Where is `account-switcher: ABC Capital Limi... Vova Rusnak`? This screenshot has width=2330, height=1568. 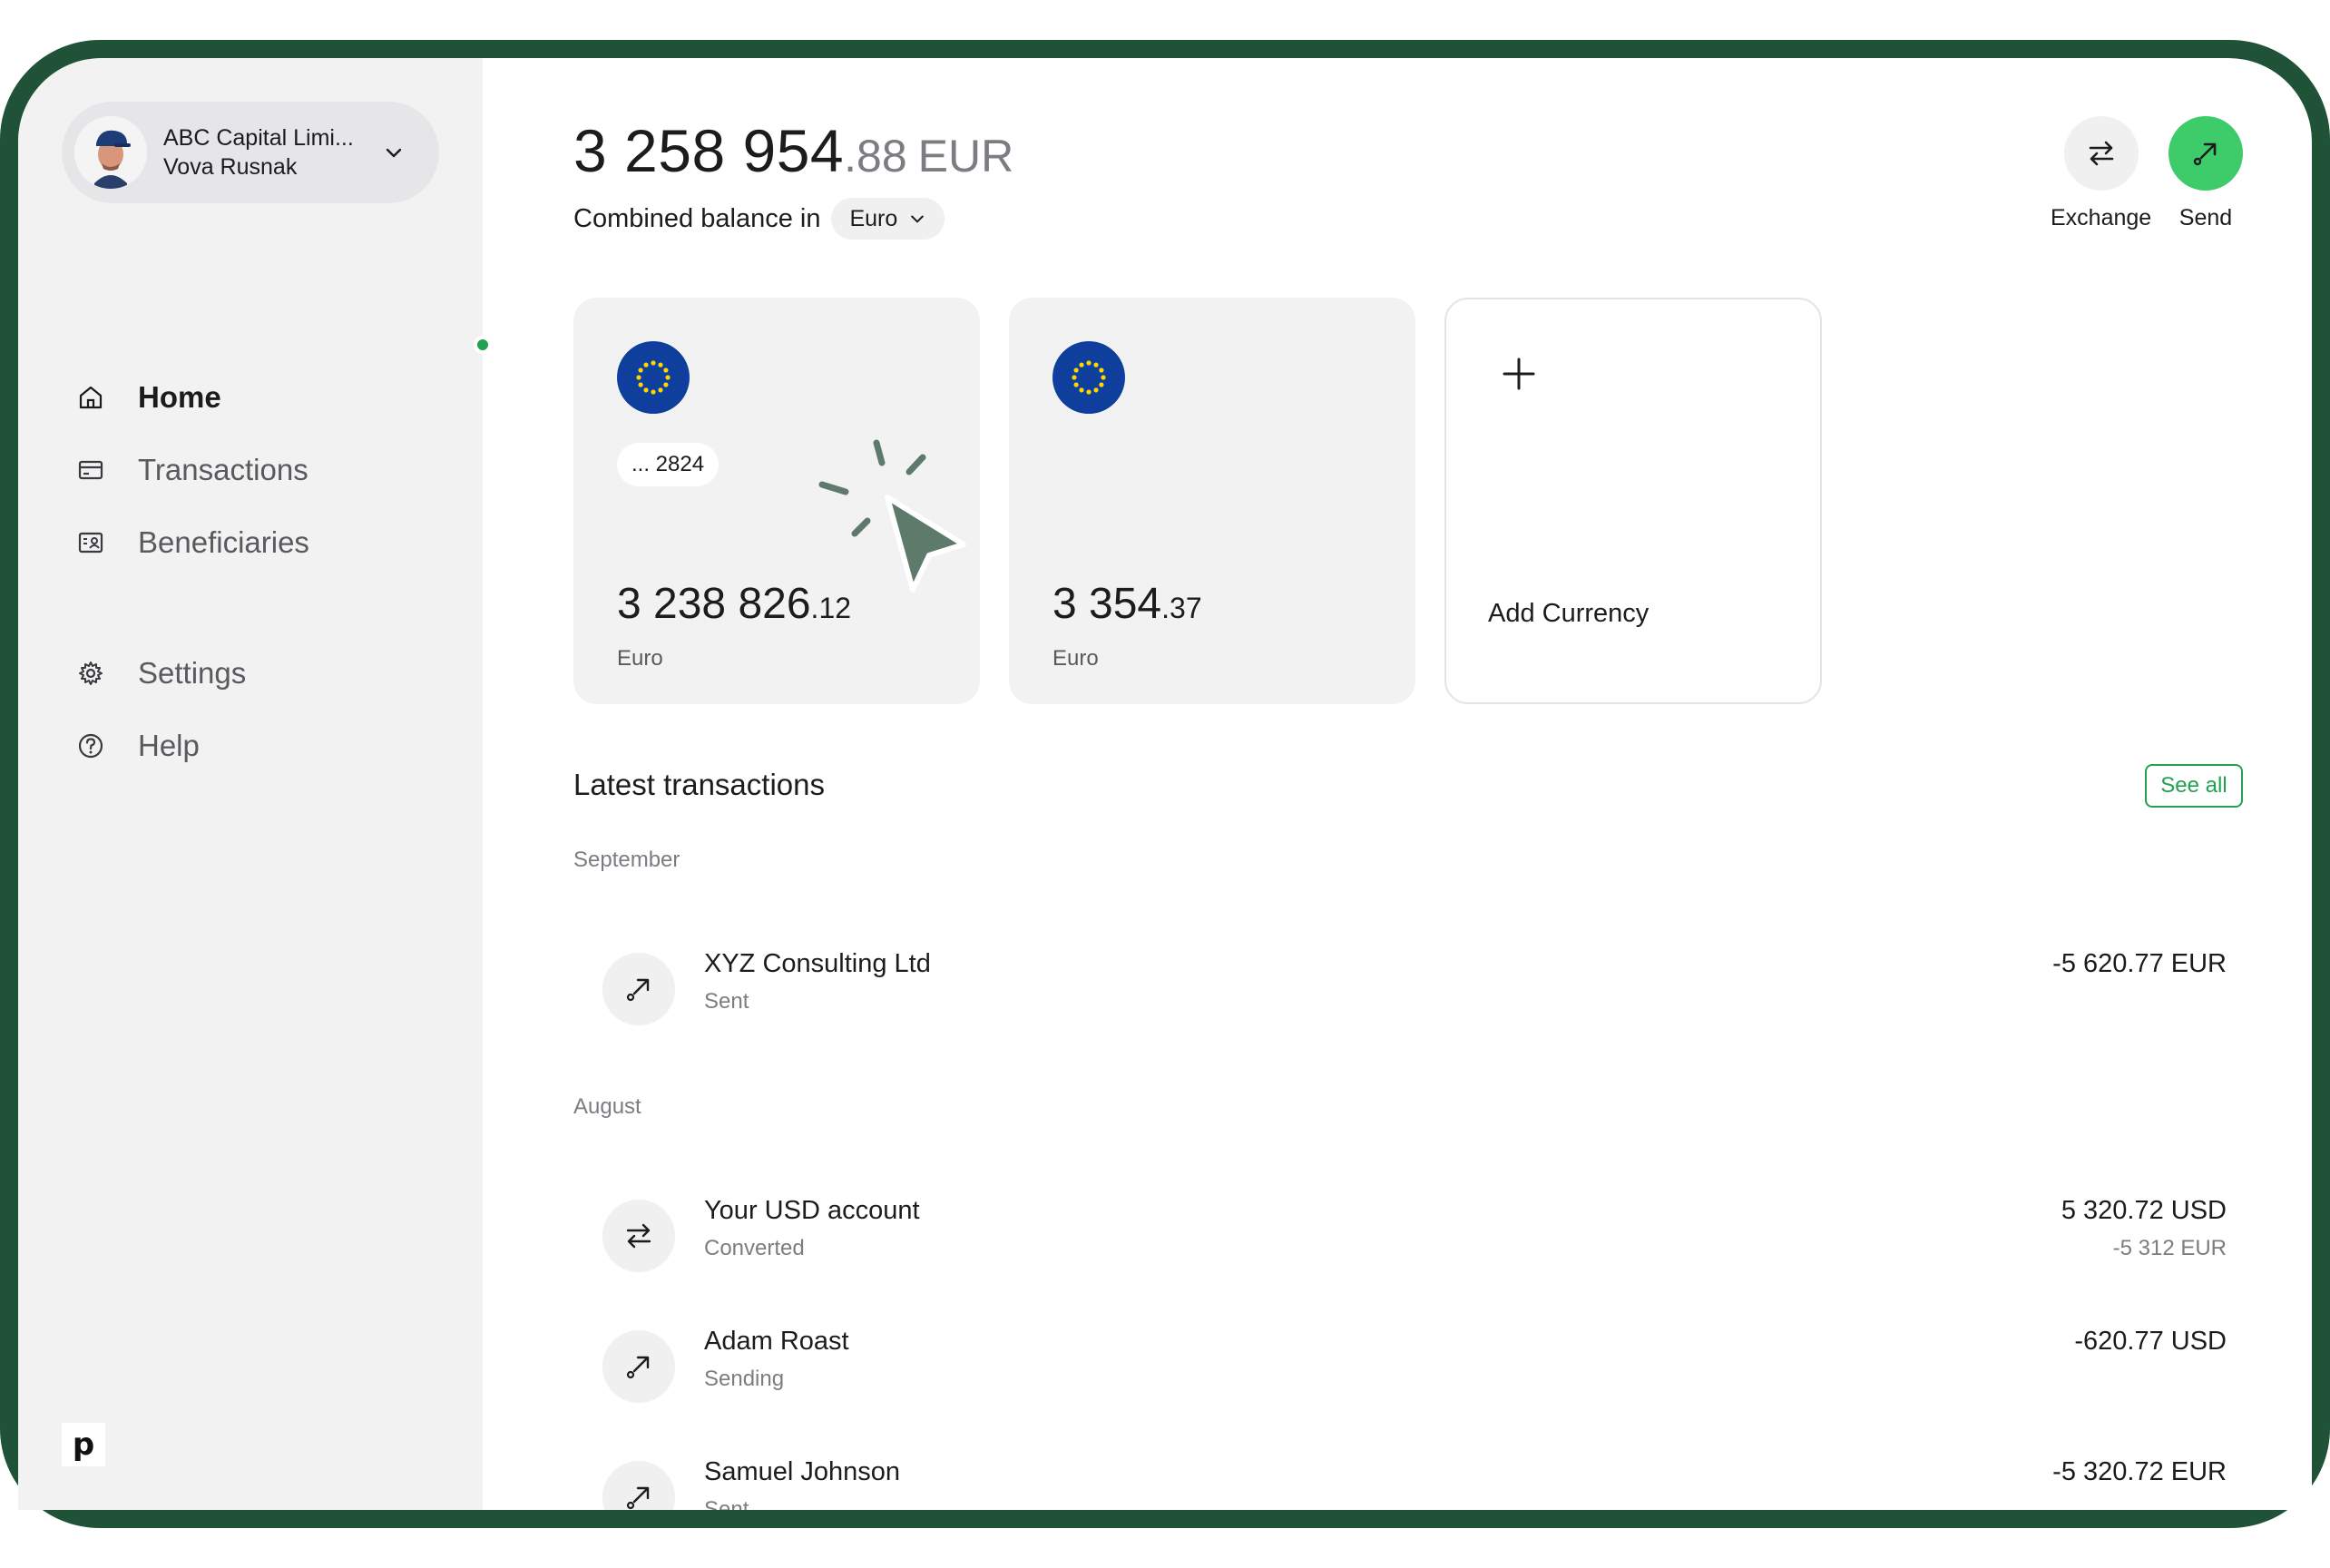 account-switcher: ABC Capital Limi... Vova Rusnak is located at coordinates (250, 152).